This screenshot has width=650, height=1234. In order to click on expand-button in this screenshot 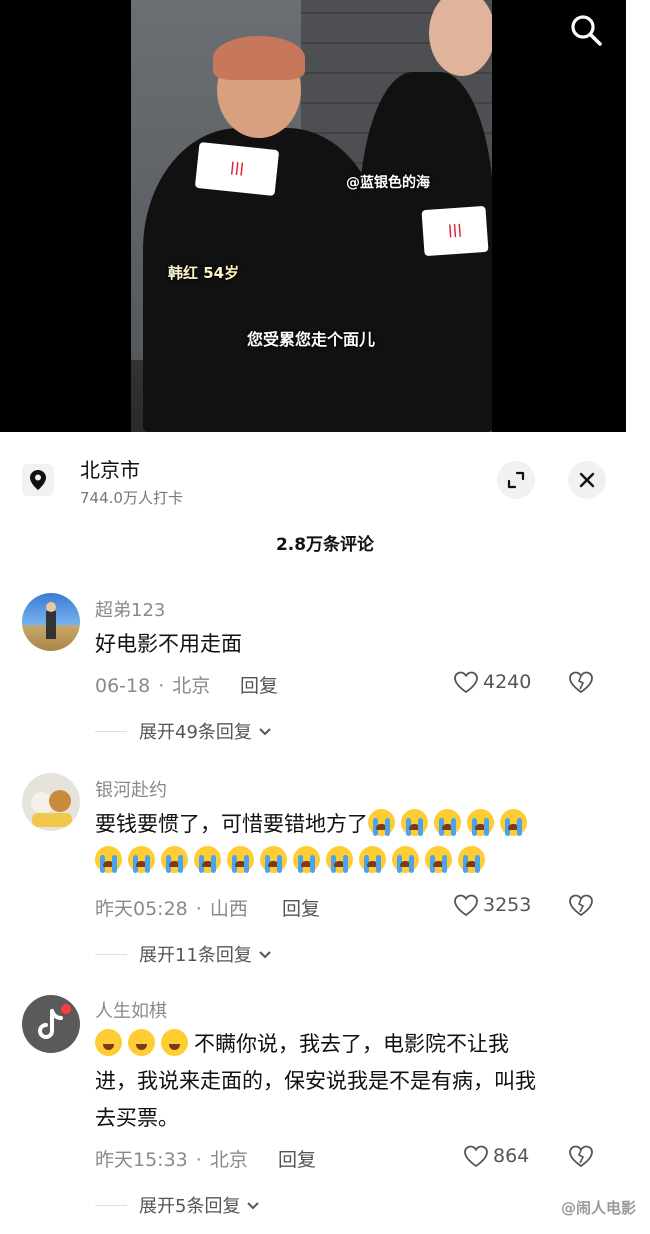, I will do `click(516, 480)`.